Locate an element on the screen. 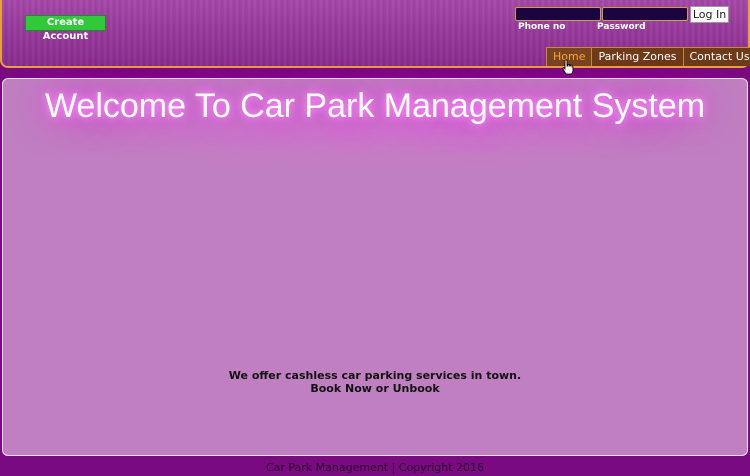 The width and height of the screenshot is (750, 476). nav-contact-us: Contact Us is located at coordinates (716, 56).